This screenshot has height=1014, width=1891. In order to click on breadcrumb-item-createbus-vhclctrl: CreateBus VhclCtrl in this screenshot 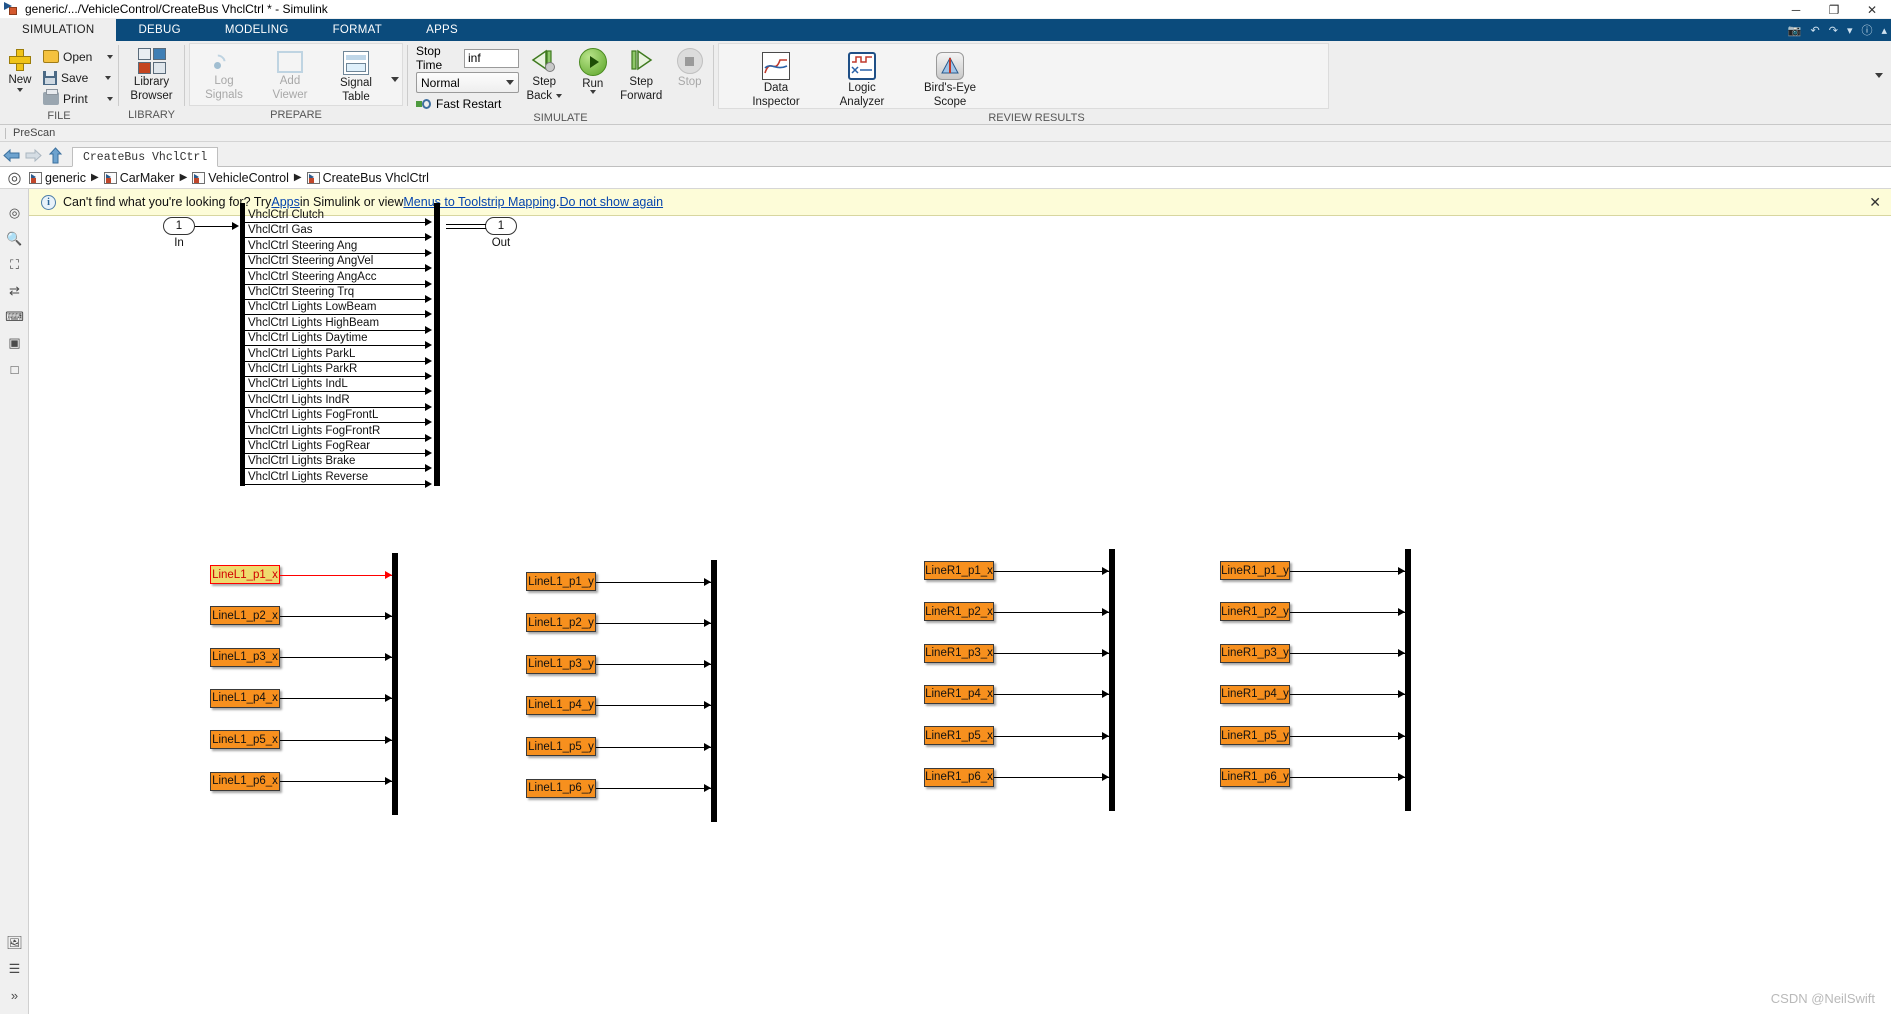, I will do `click(367, 178)`.